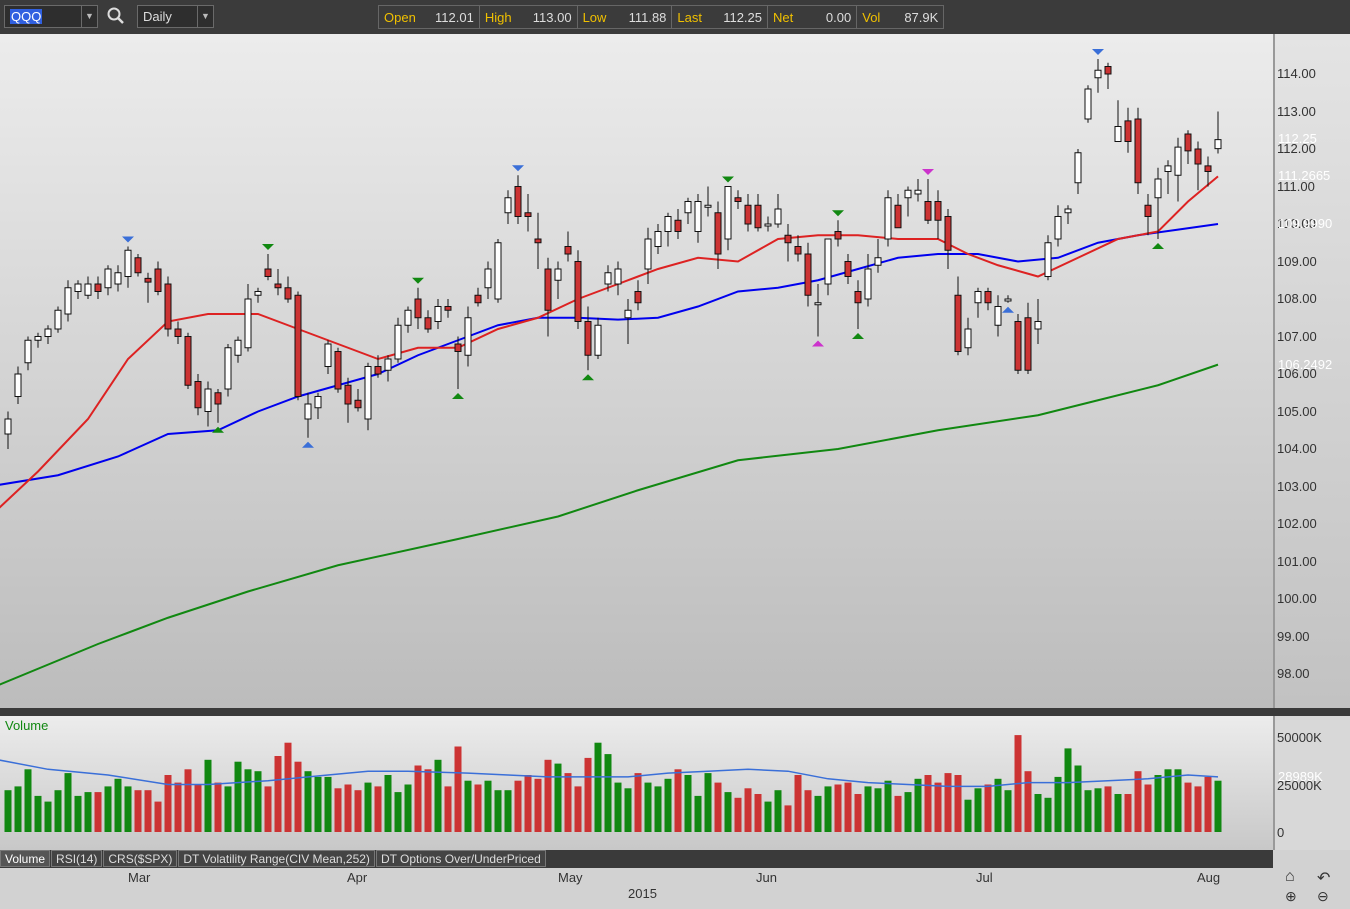 This screenshot has width=1350, height=909. What do you see at coordinates (1297, 523) in the screenshot?
I see `price-tick: 102.00` at bounding box center [1297, 523].